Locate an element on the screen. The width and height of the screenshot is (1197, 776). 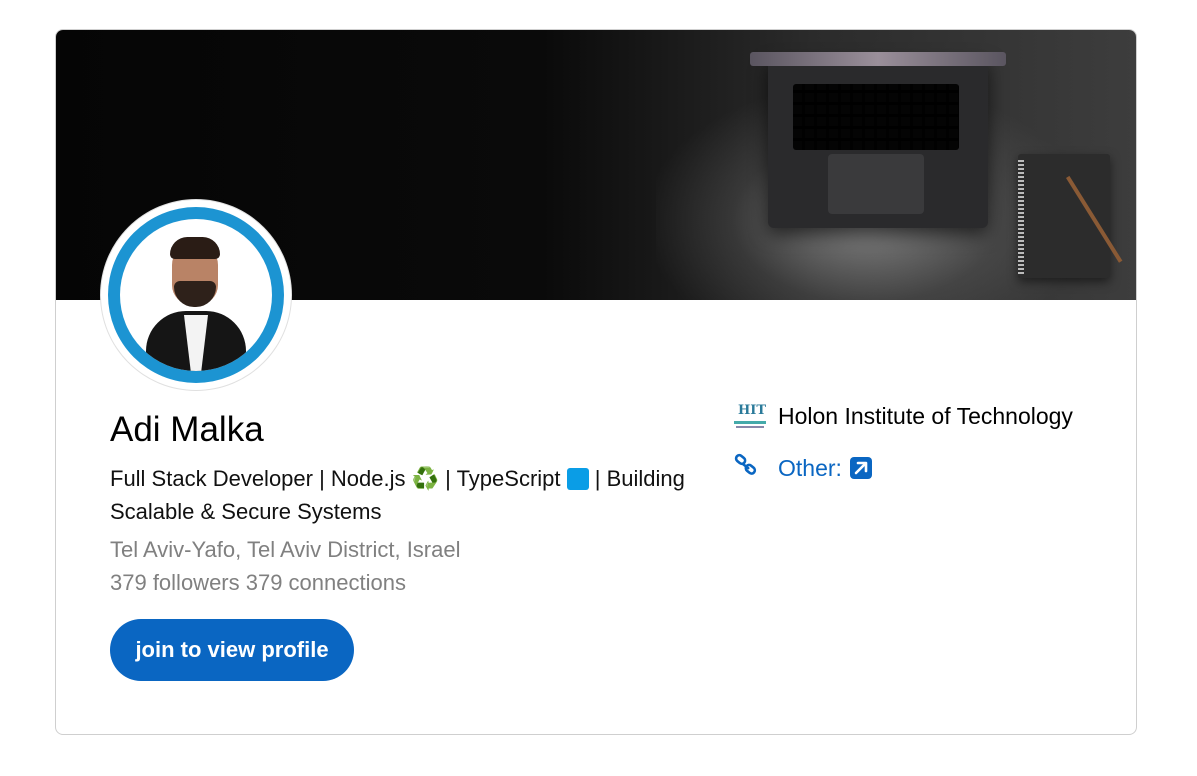
other-link-row: Other: is located at coordinates (802, 468).